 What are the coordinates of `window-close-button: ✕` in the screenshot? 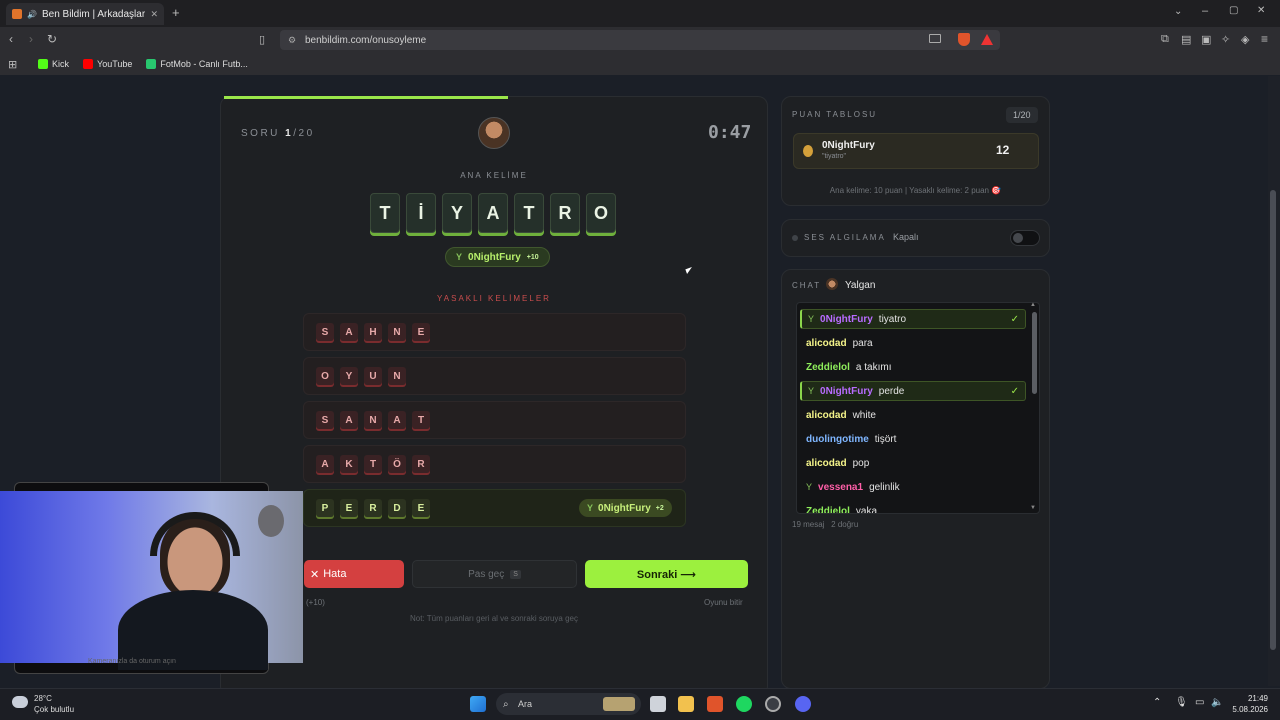 It's located at (1261, 10).